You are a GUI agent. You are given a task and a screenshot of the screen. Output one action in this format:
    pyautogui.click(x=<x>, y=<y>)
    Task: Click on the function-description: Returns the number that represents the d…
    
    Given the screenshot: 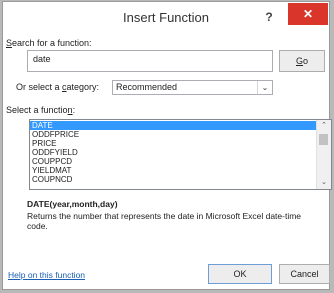 What is the action you would take?
    pyautogui.click(x=164, y=221)
    